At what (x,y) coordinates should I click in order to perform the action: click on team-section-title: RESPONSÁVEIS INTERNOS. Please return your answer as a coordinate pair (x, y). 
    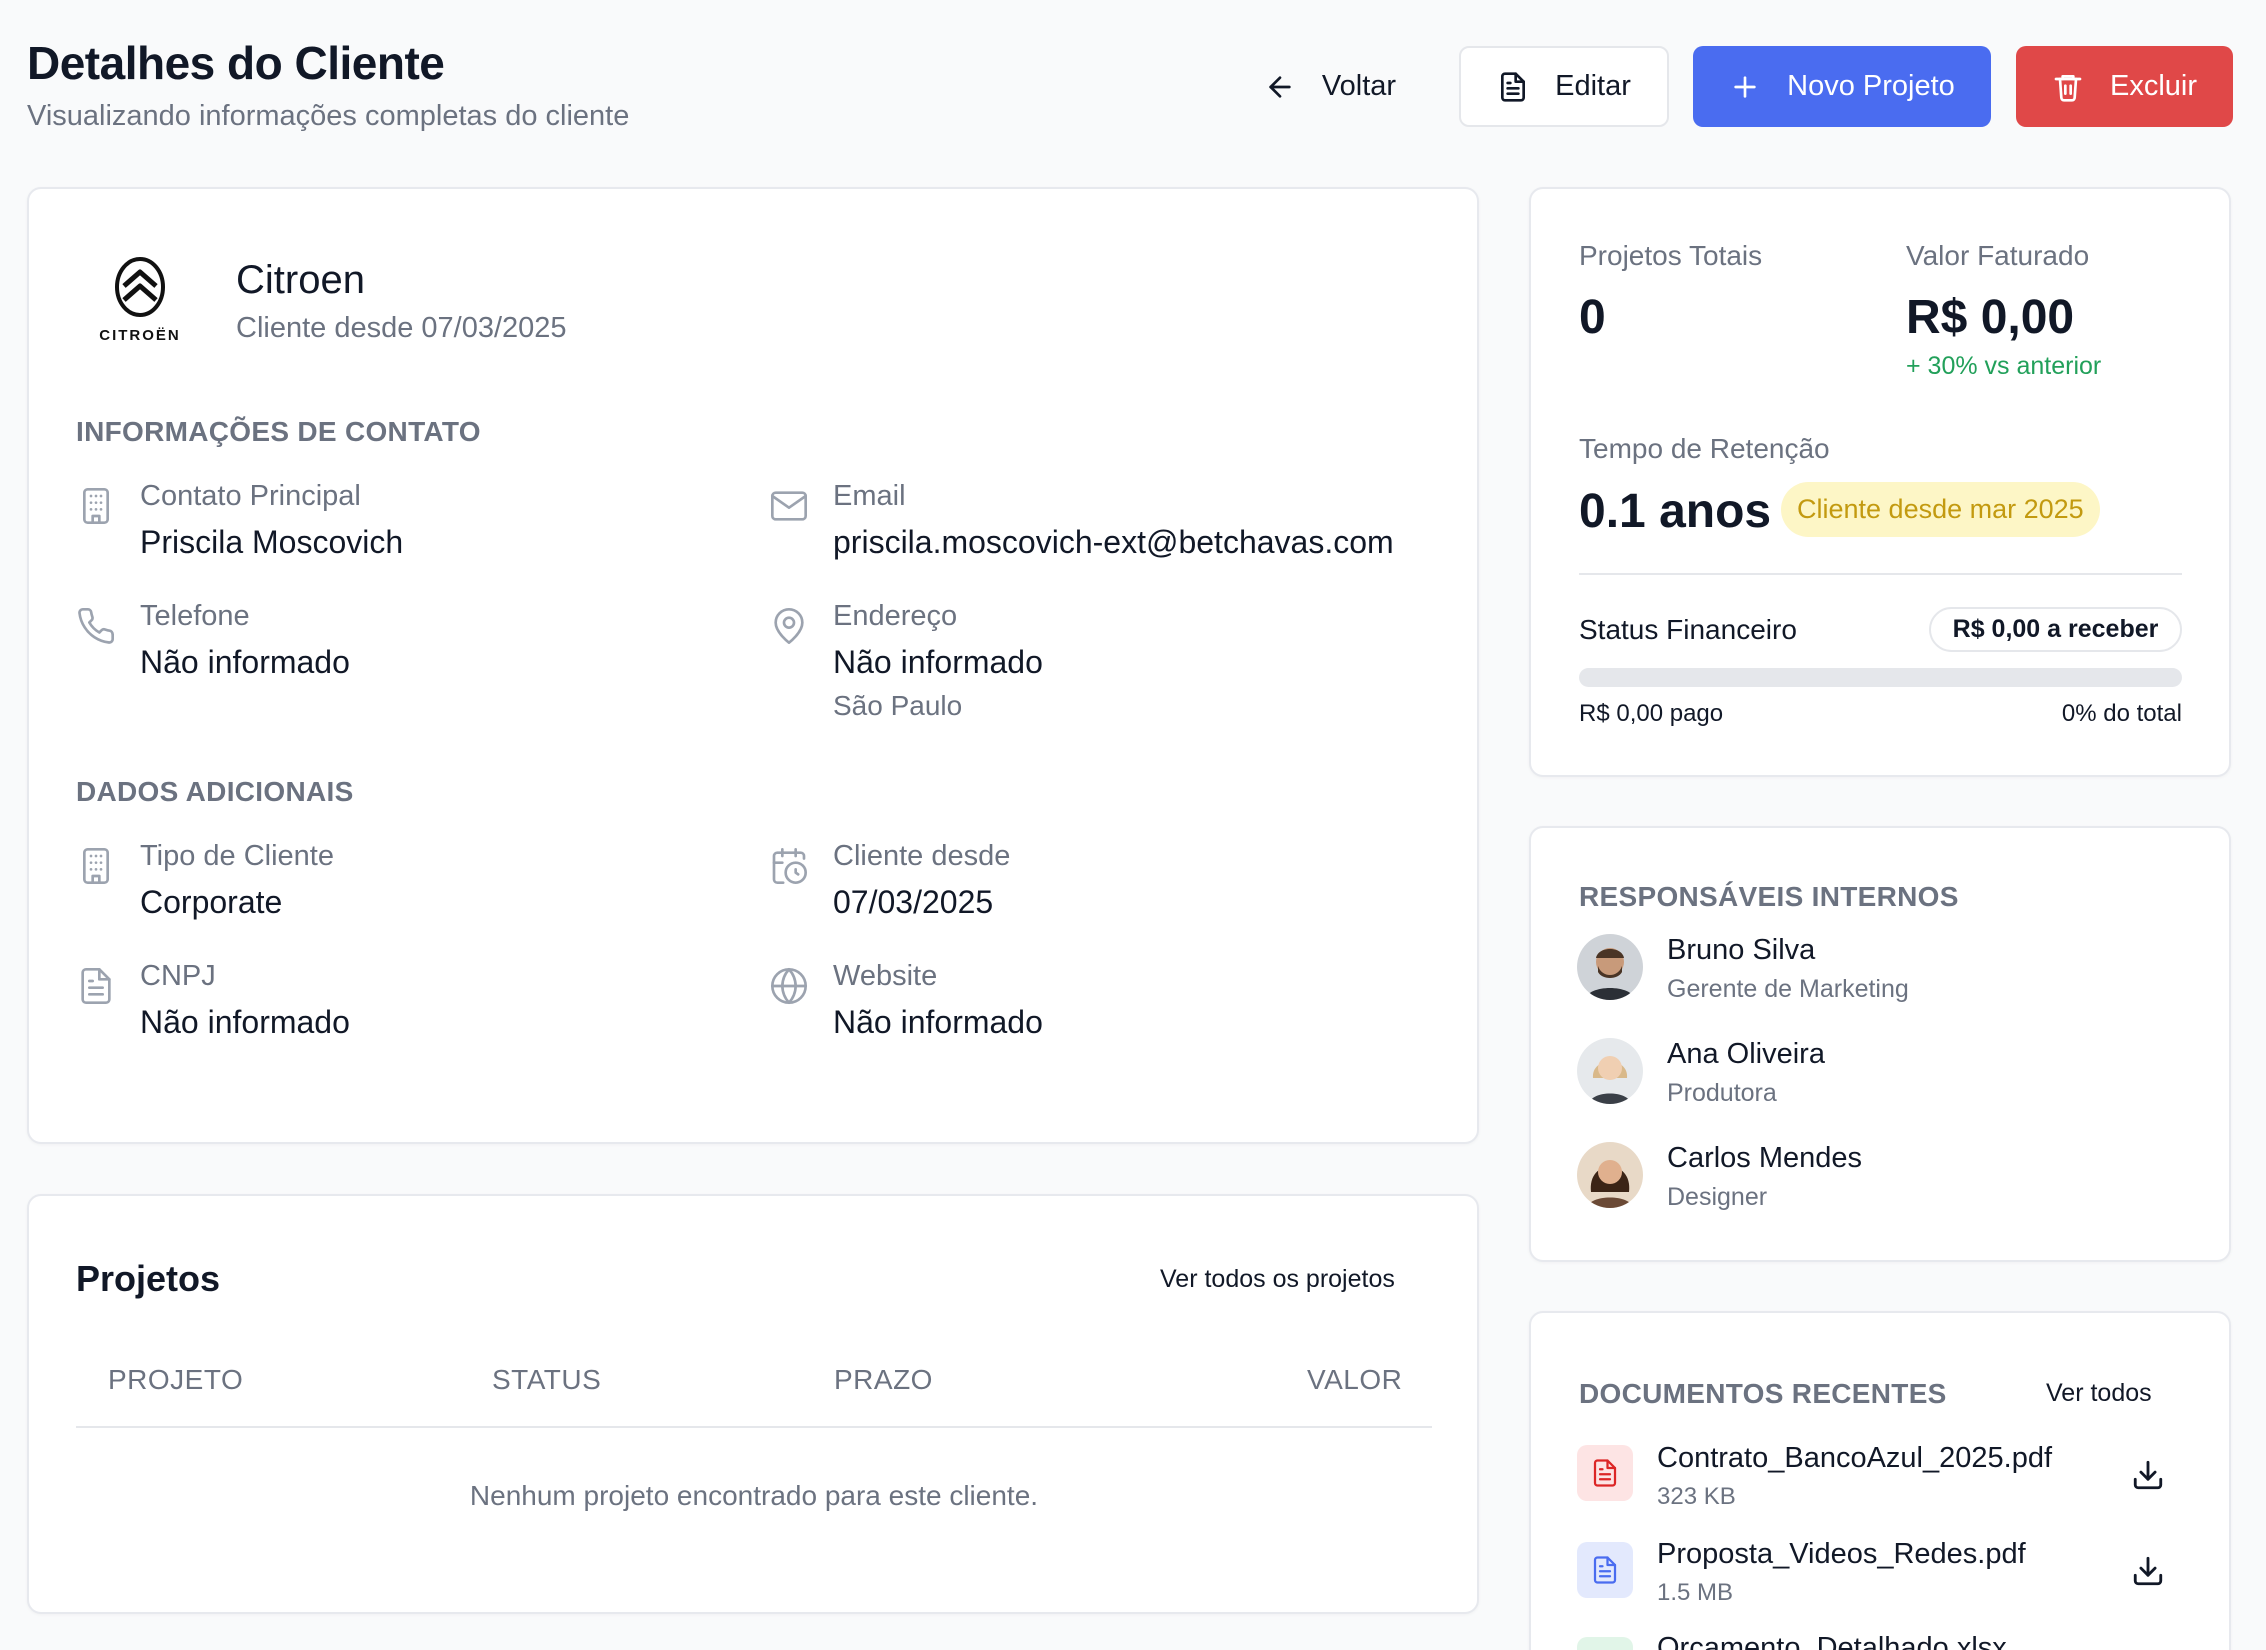
    Looking at the image, I should click on (1769, 896).